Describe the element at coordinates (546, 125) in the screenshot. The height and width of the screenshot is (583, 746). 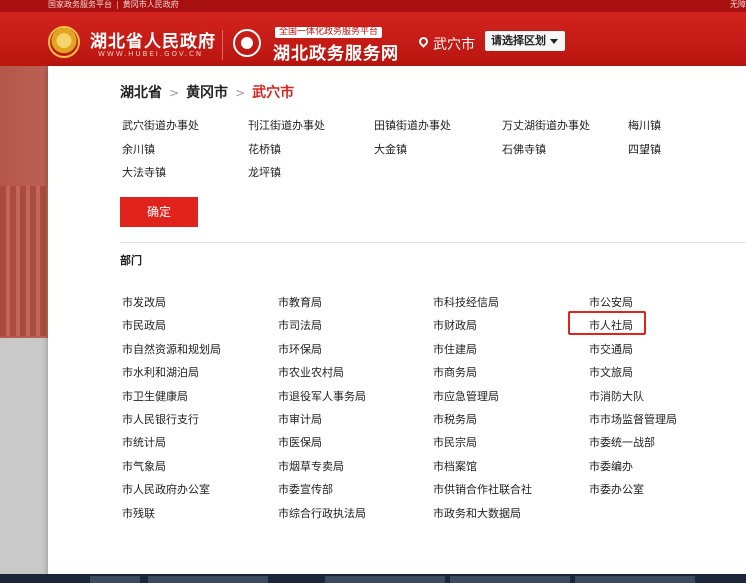
I see `town-item: 万丈湖街道办事处` at that location.